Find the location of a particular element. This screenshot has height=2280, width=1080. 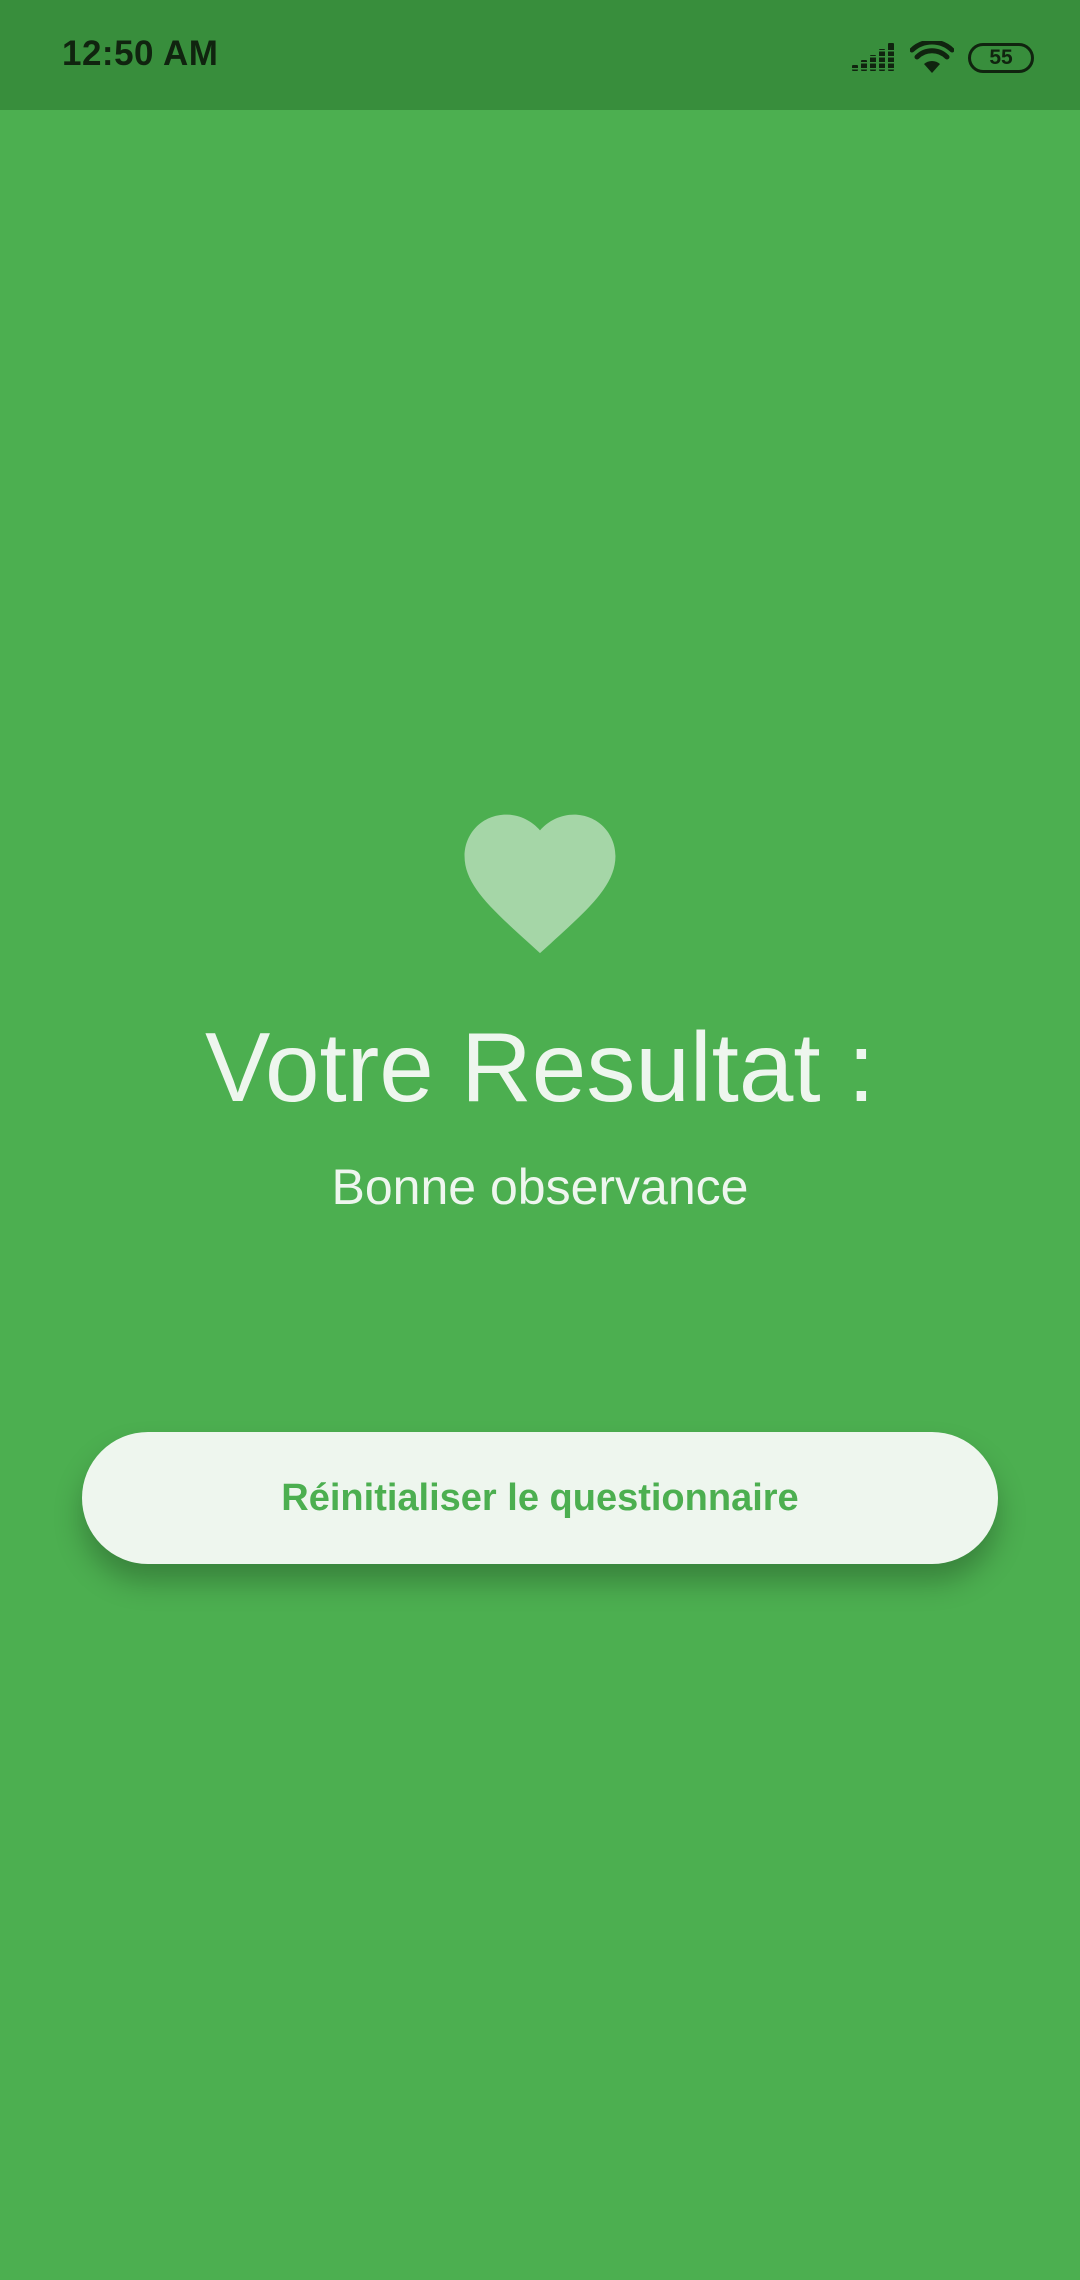

status-icons: 55 is located at coordinates (943, 58).